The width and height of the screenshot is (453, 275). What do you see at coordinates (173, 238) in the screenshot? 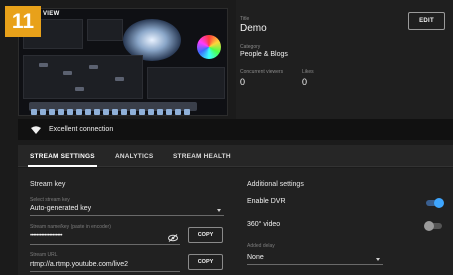
I see `hide-visibility-icon` at bounding box center [173, 238].